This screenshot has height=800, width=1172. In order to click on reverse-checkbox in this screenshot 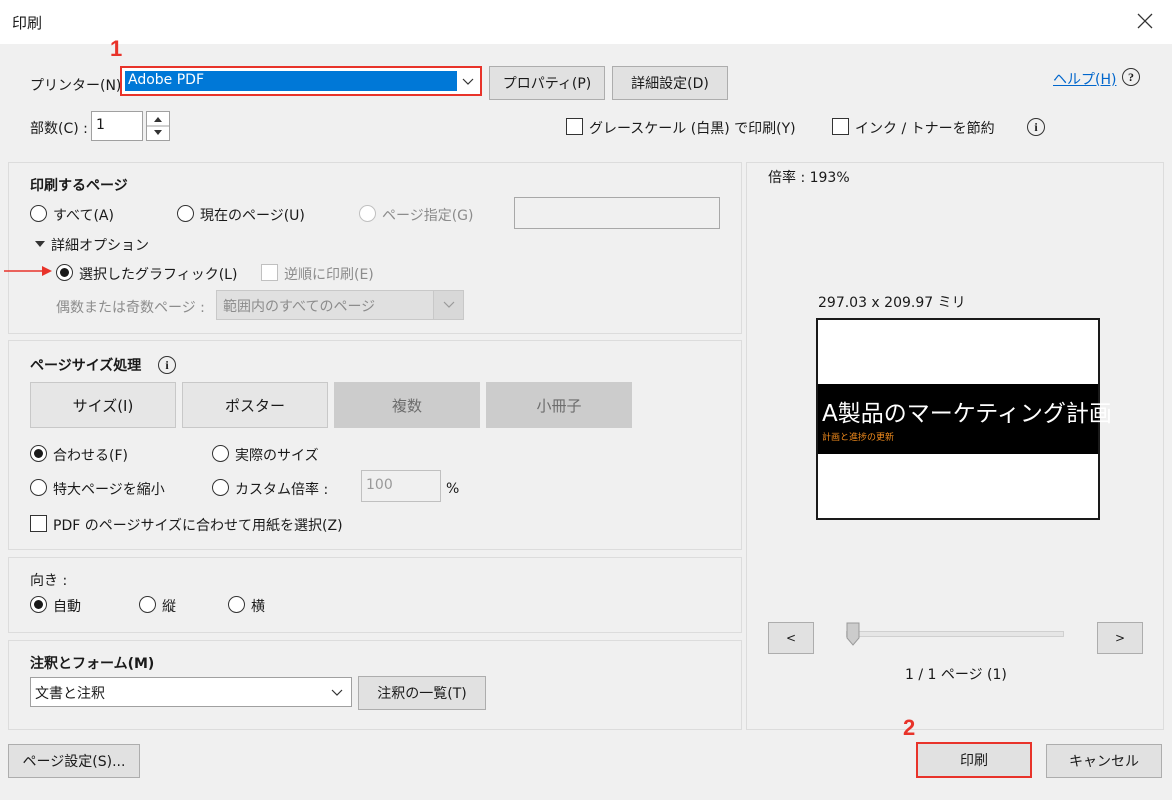, I will do `click(269, 272)`.